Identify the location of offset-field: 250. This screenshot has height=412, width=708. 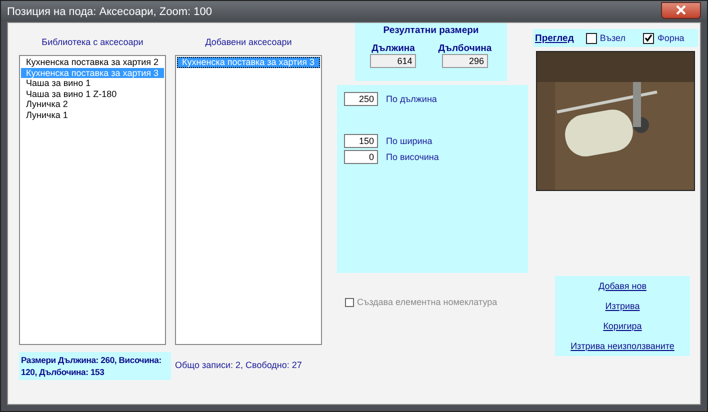
(361, 99).